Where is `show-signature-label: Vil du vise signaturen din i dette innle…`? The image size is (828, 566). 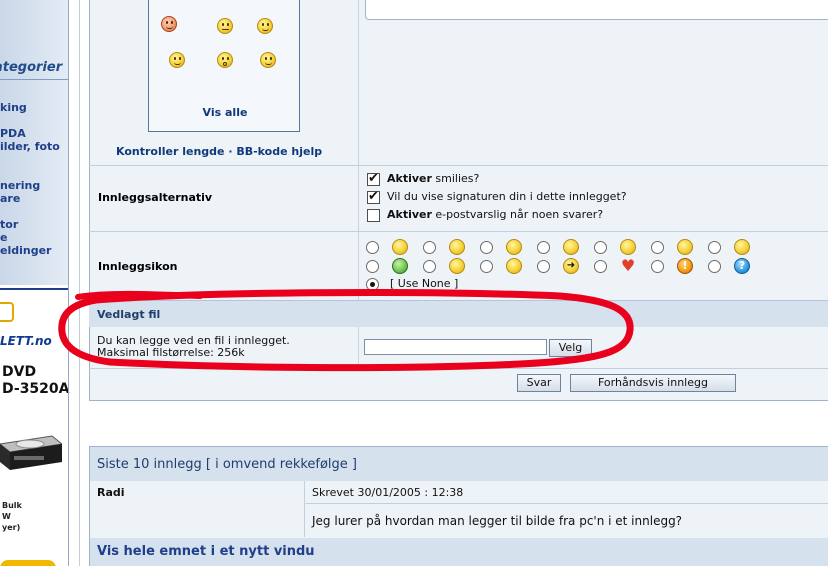 show-signature-label: Vil du vise signaturen din i dette innle… is located at coordinates (507, 196).